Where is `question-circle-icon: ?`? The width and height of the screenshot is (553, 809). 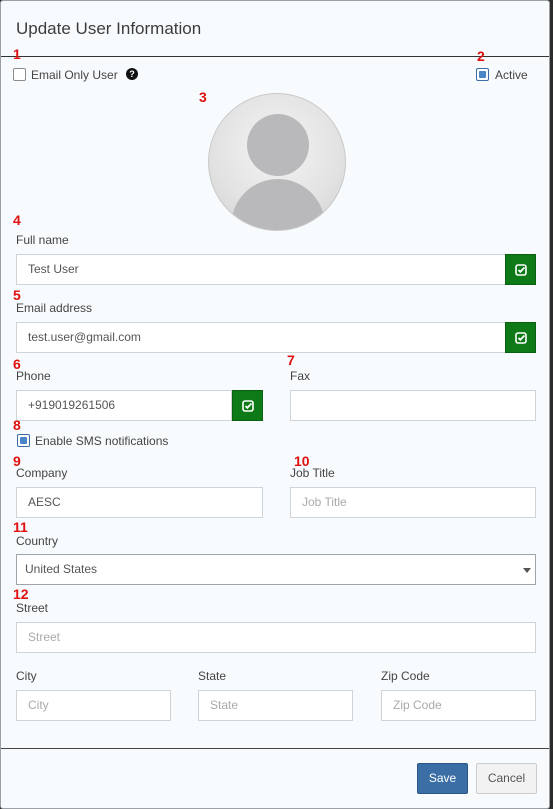
question-circle-icon: ? is located at coordinates (132, 74).